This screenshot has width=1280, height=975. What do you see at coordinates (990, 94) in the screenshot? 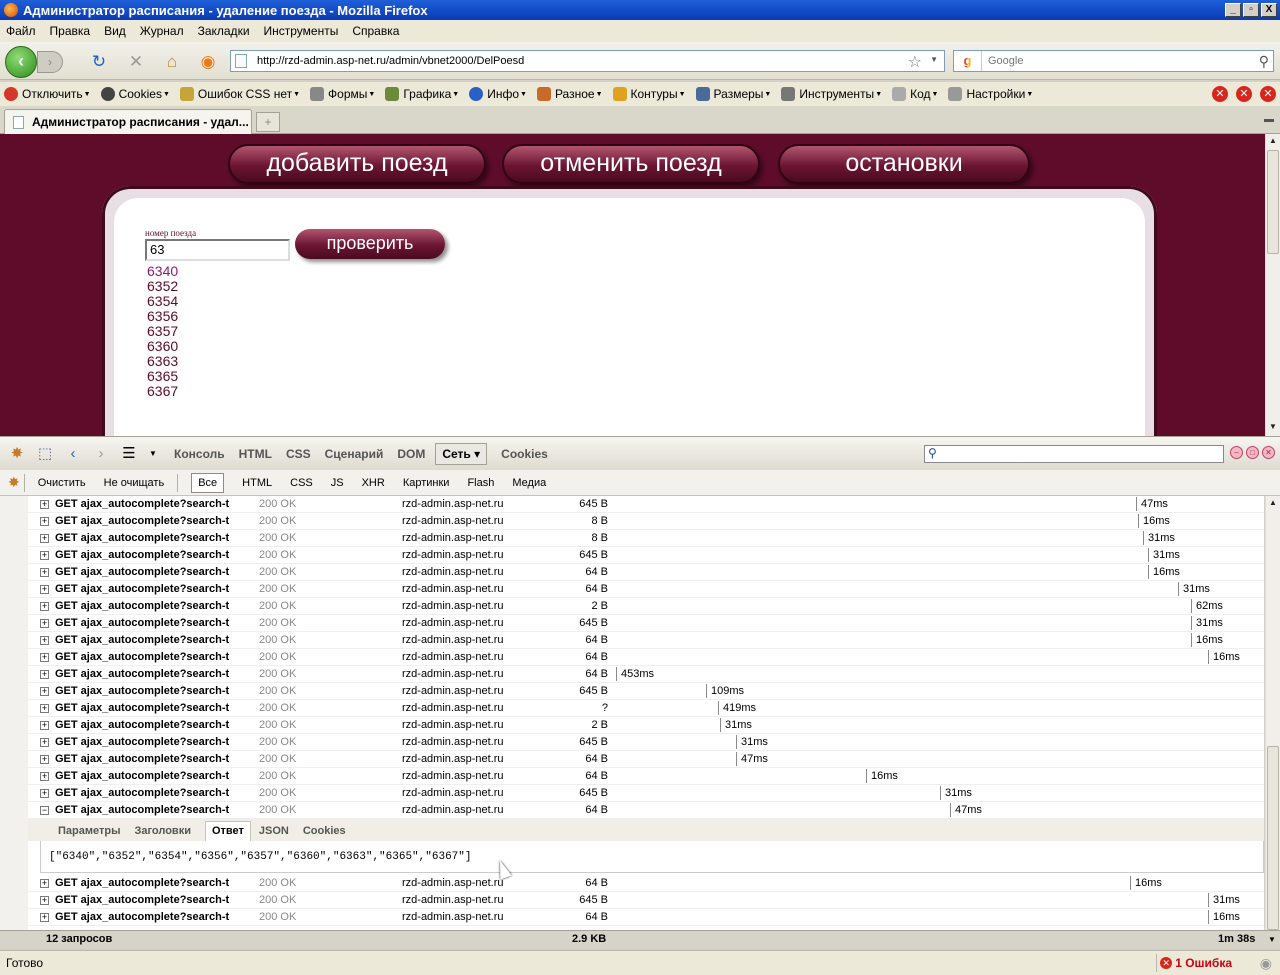
I see `options-menu: Настройки ▼` at bounding box center [990, 94].